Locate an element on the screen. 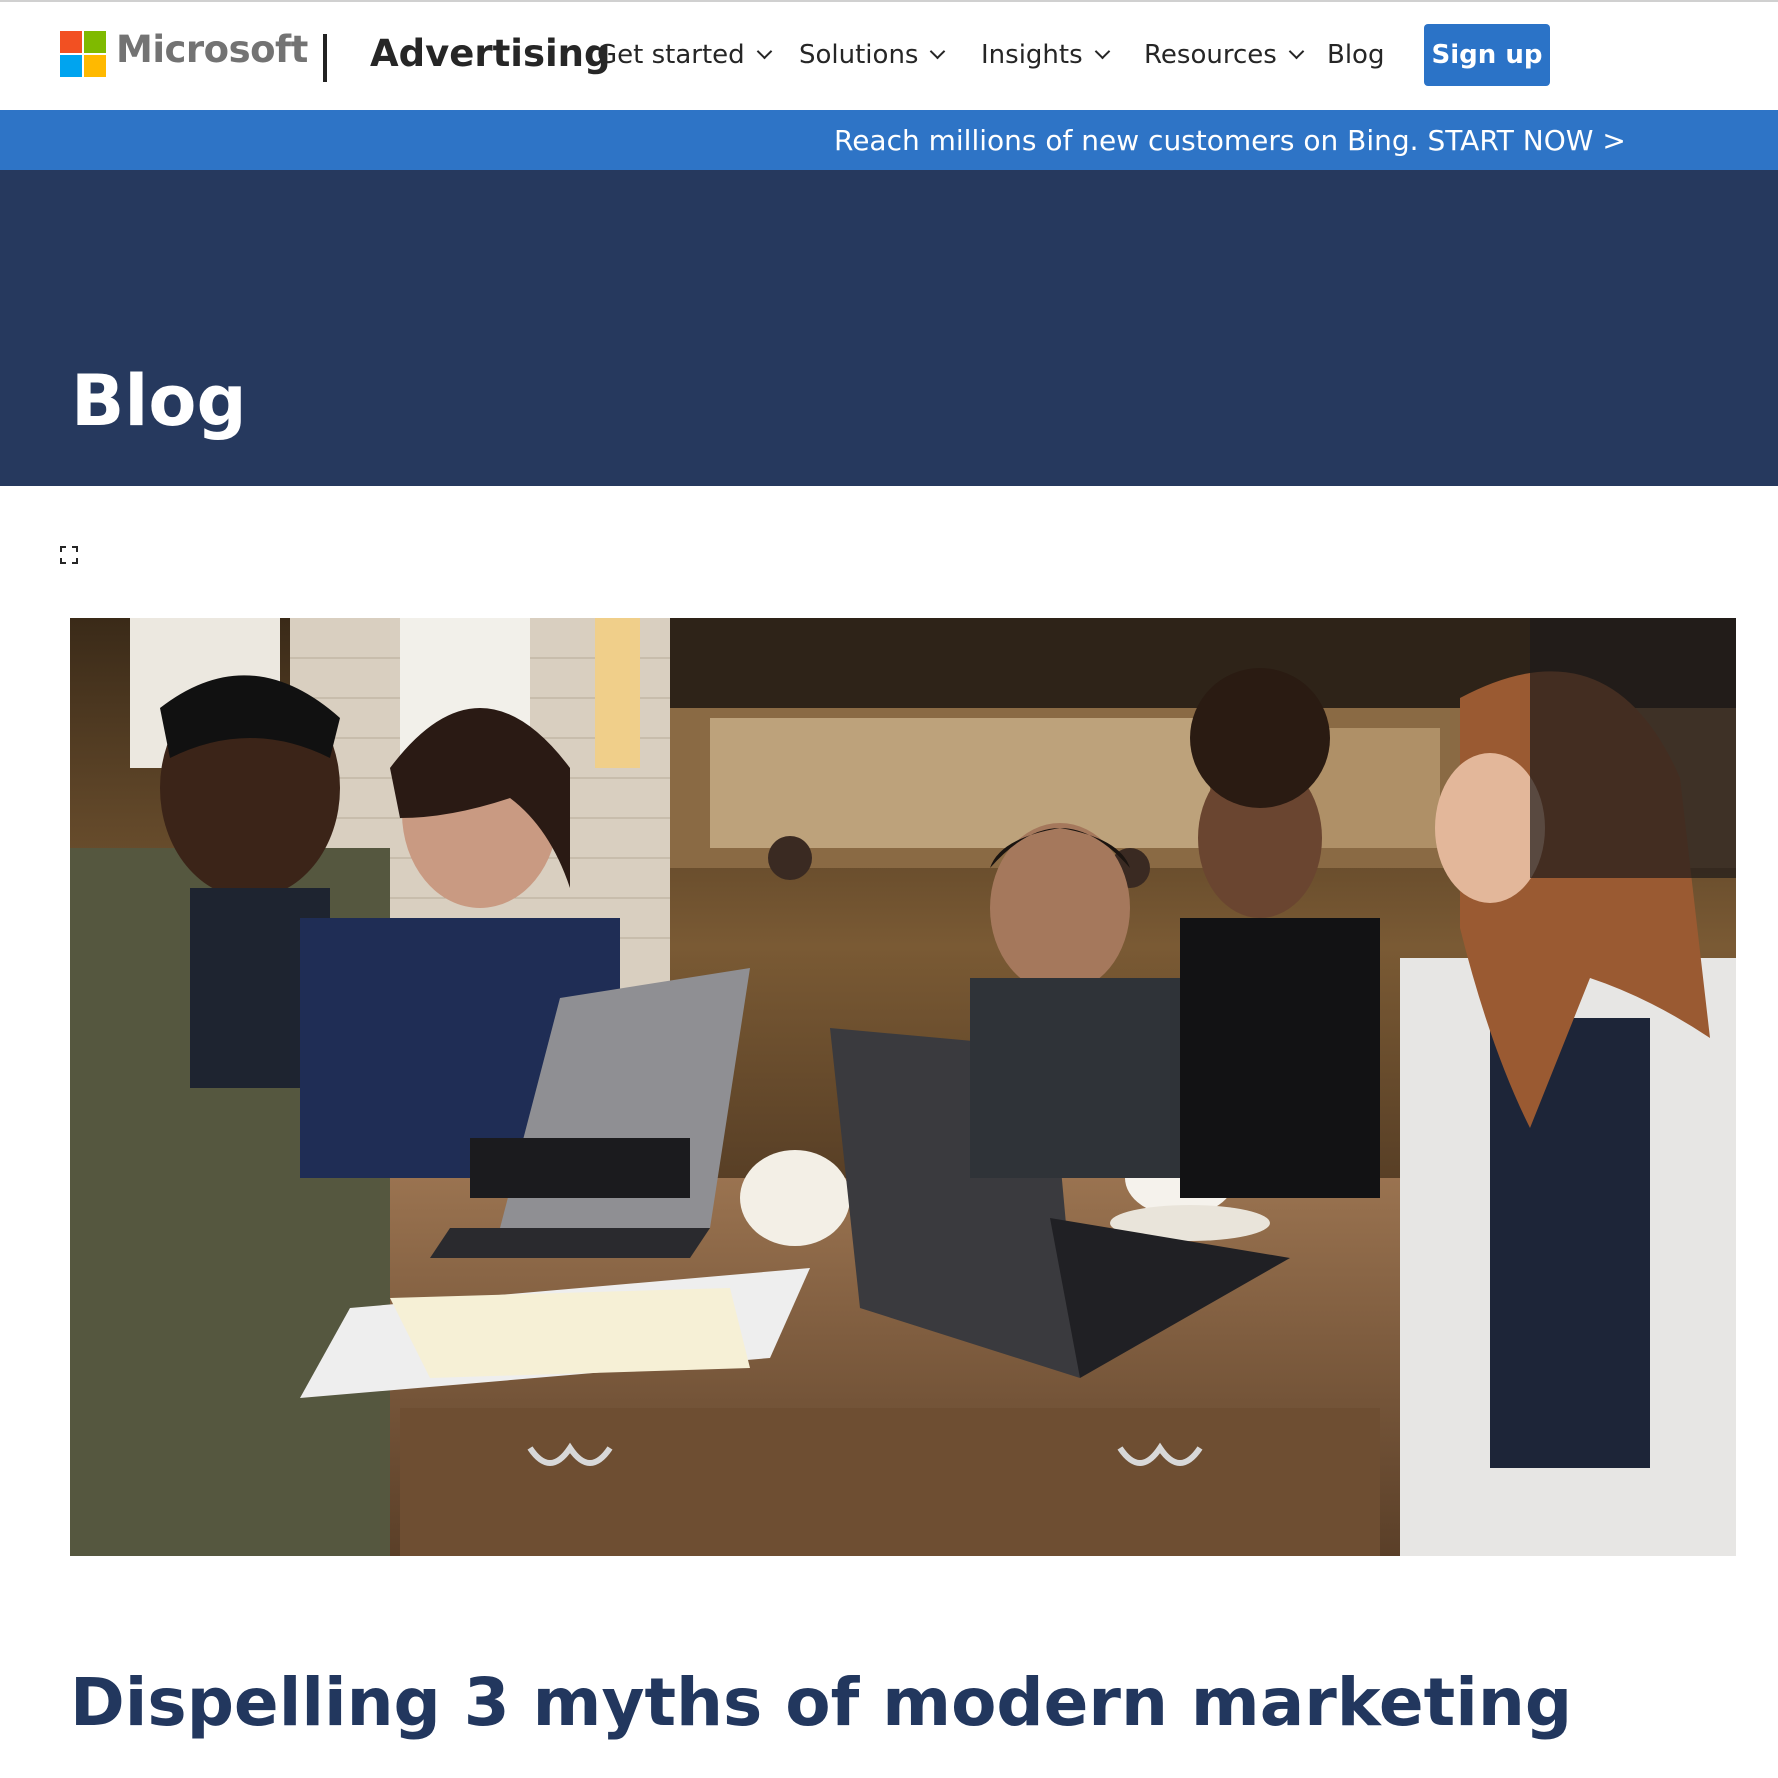 Image resolution: width=1778 pixels, height=1778 pixels. brand-advertising: Advertising is located at coordinates (490, 53).